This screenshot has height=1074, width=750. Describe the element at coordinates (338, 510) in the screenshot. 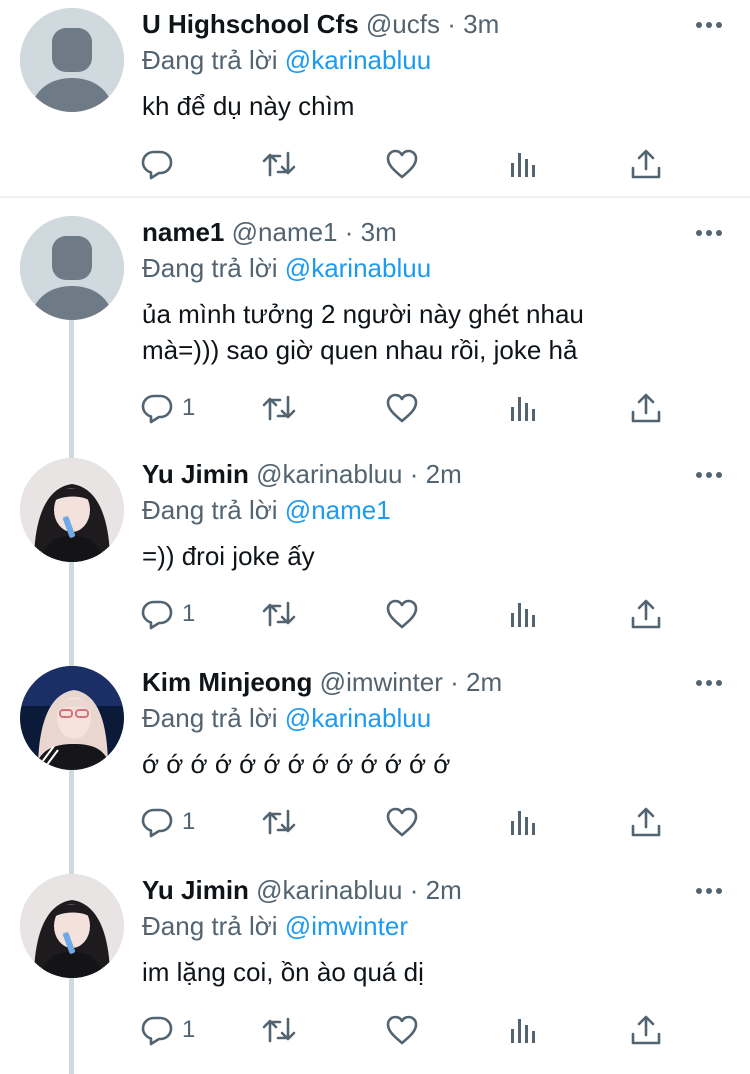

I see `mention-link: @name1` at that location.